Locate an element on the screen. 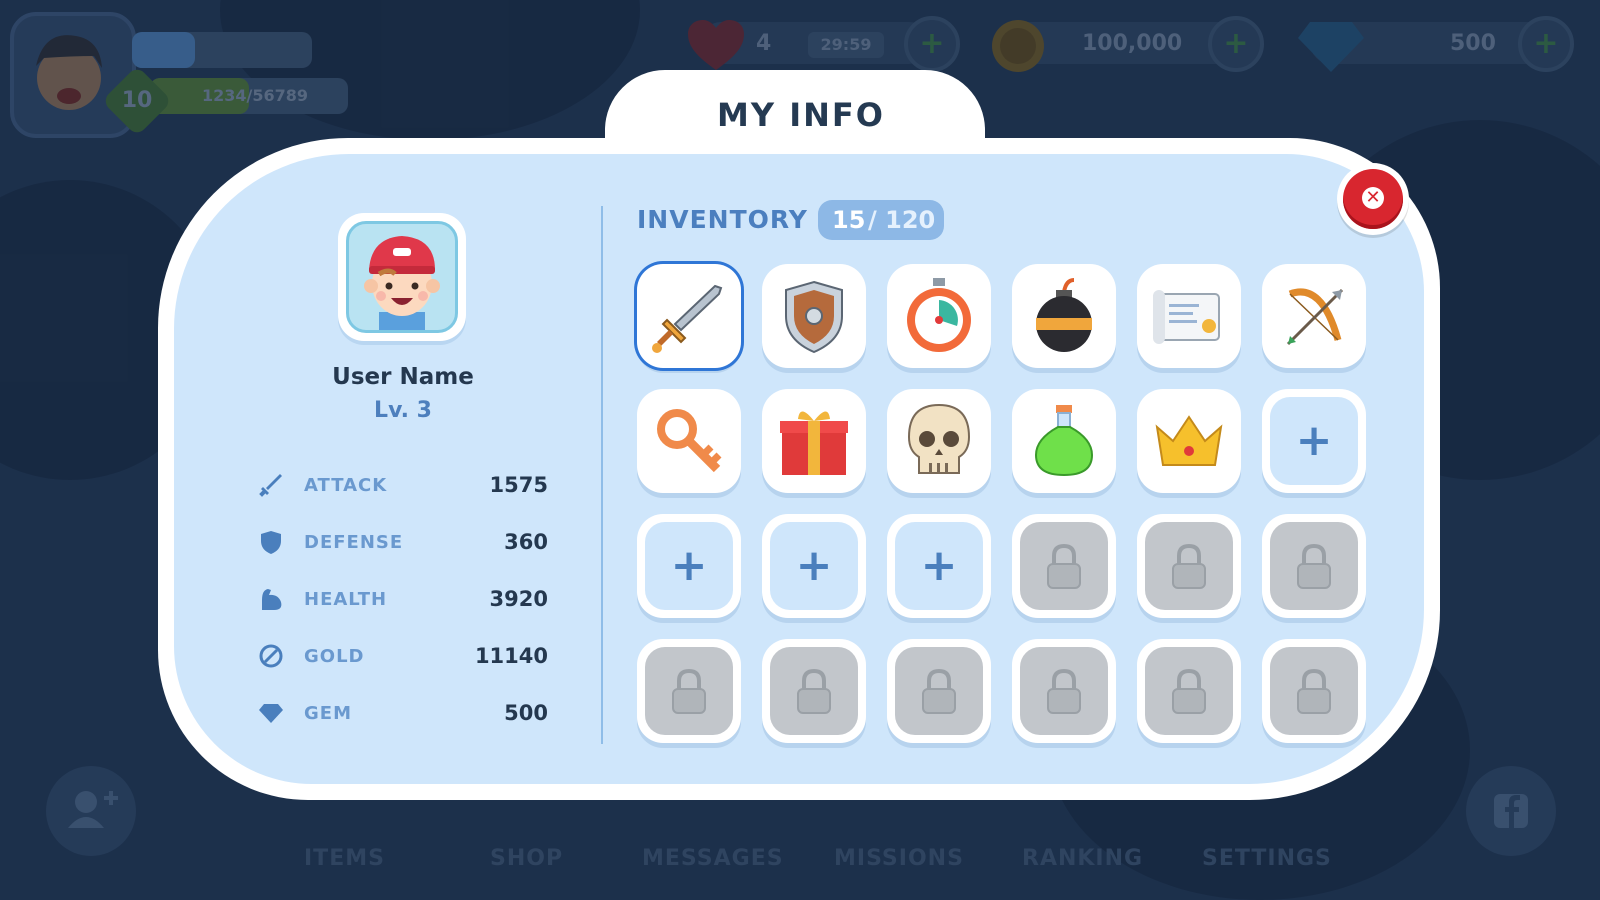  stat-label: GEM is located at coordinates (328, 713).